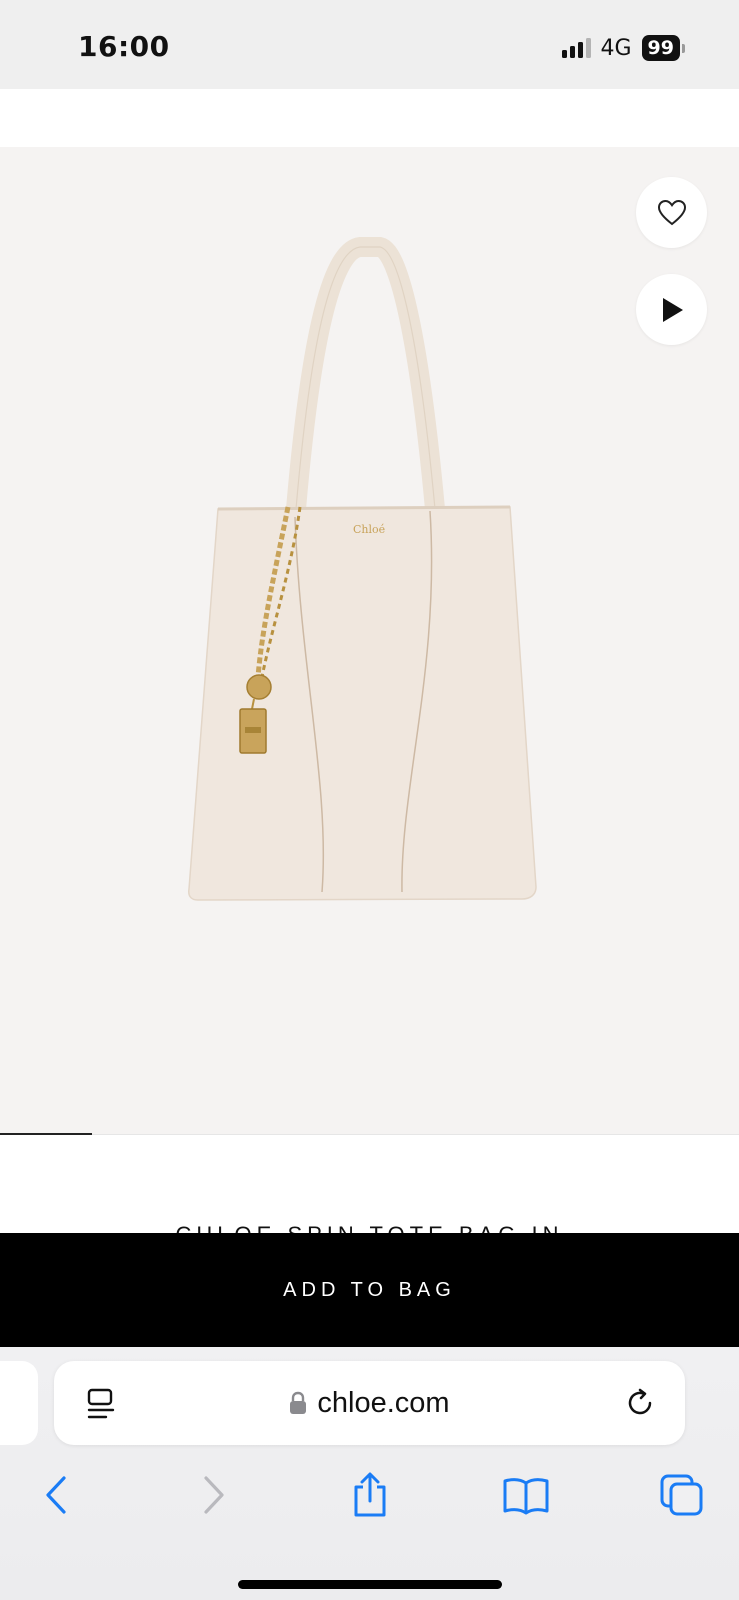 Image resolution: width=739 pixels, height=1600 pixels. I want to click on battery-icon: 99, so click(663, 48).